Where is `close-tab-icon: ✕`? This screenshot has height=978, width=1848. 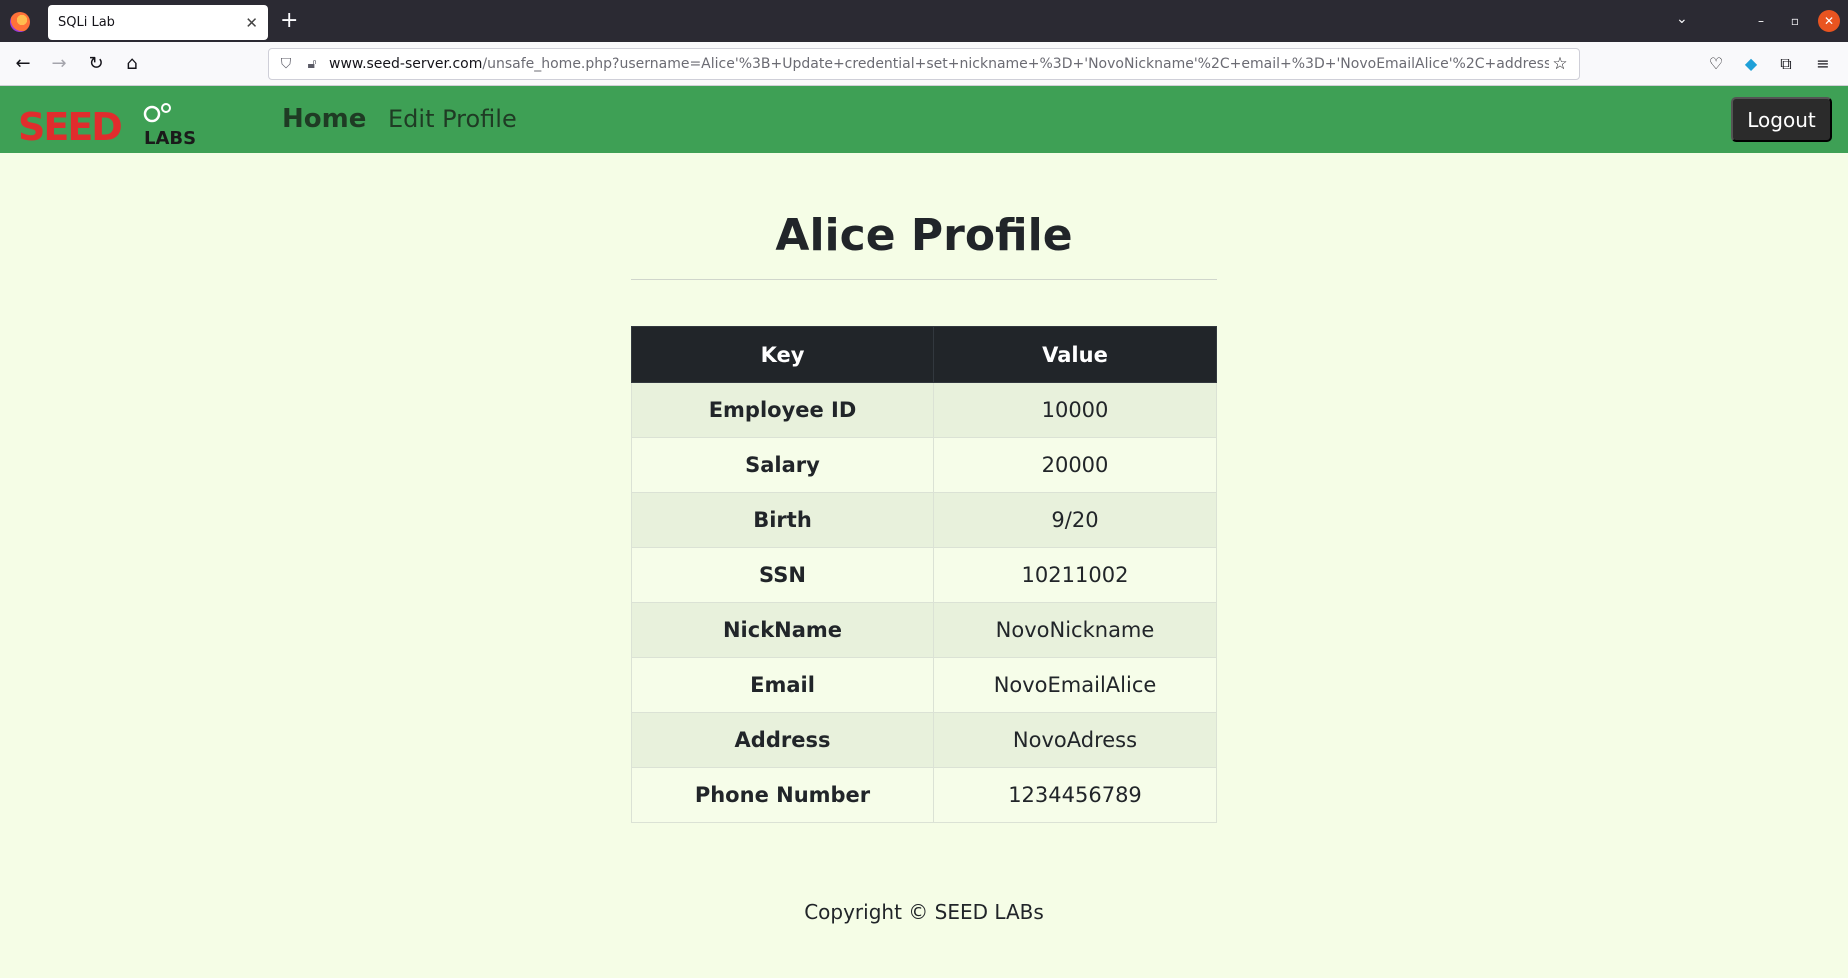
close-tab-icon: ✕ is located at coordinates (251, 23).